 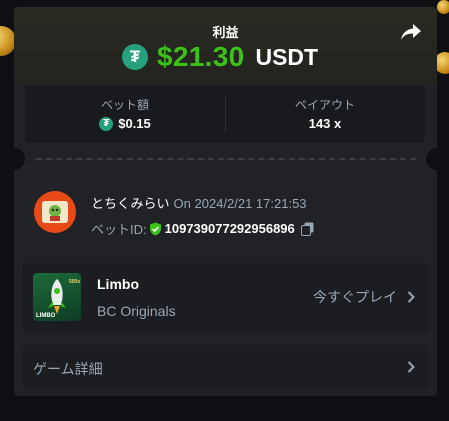 I want to click on game-thumbnail-label: LIMBO, so click(x=46, y=316).